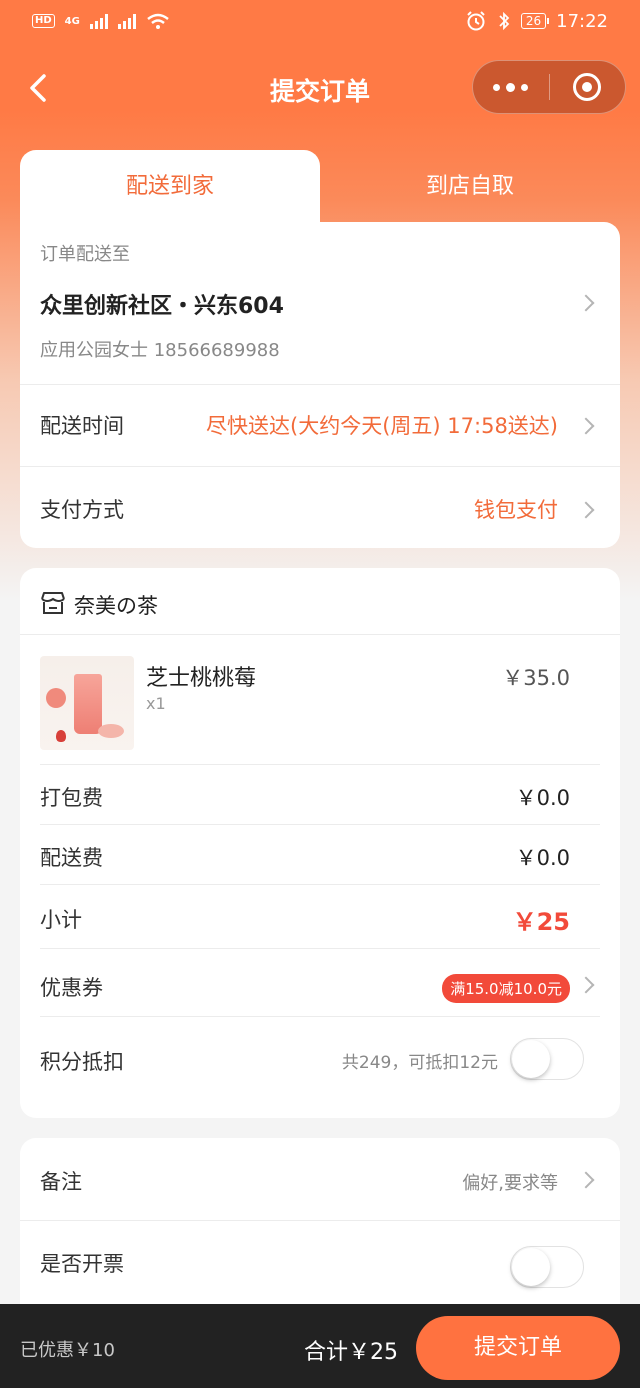  I want to click on points-toggle, so click(547, 1059).